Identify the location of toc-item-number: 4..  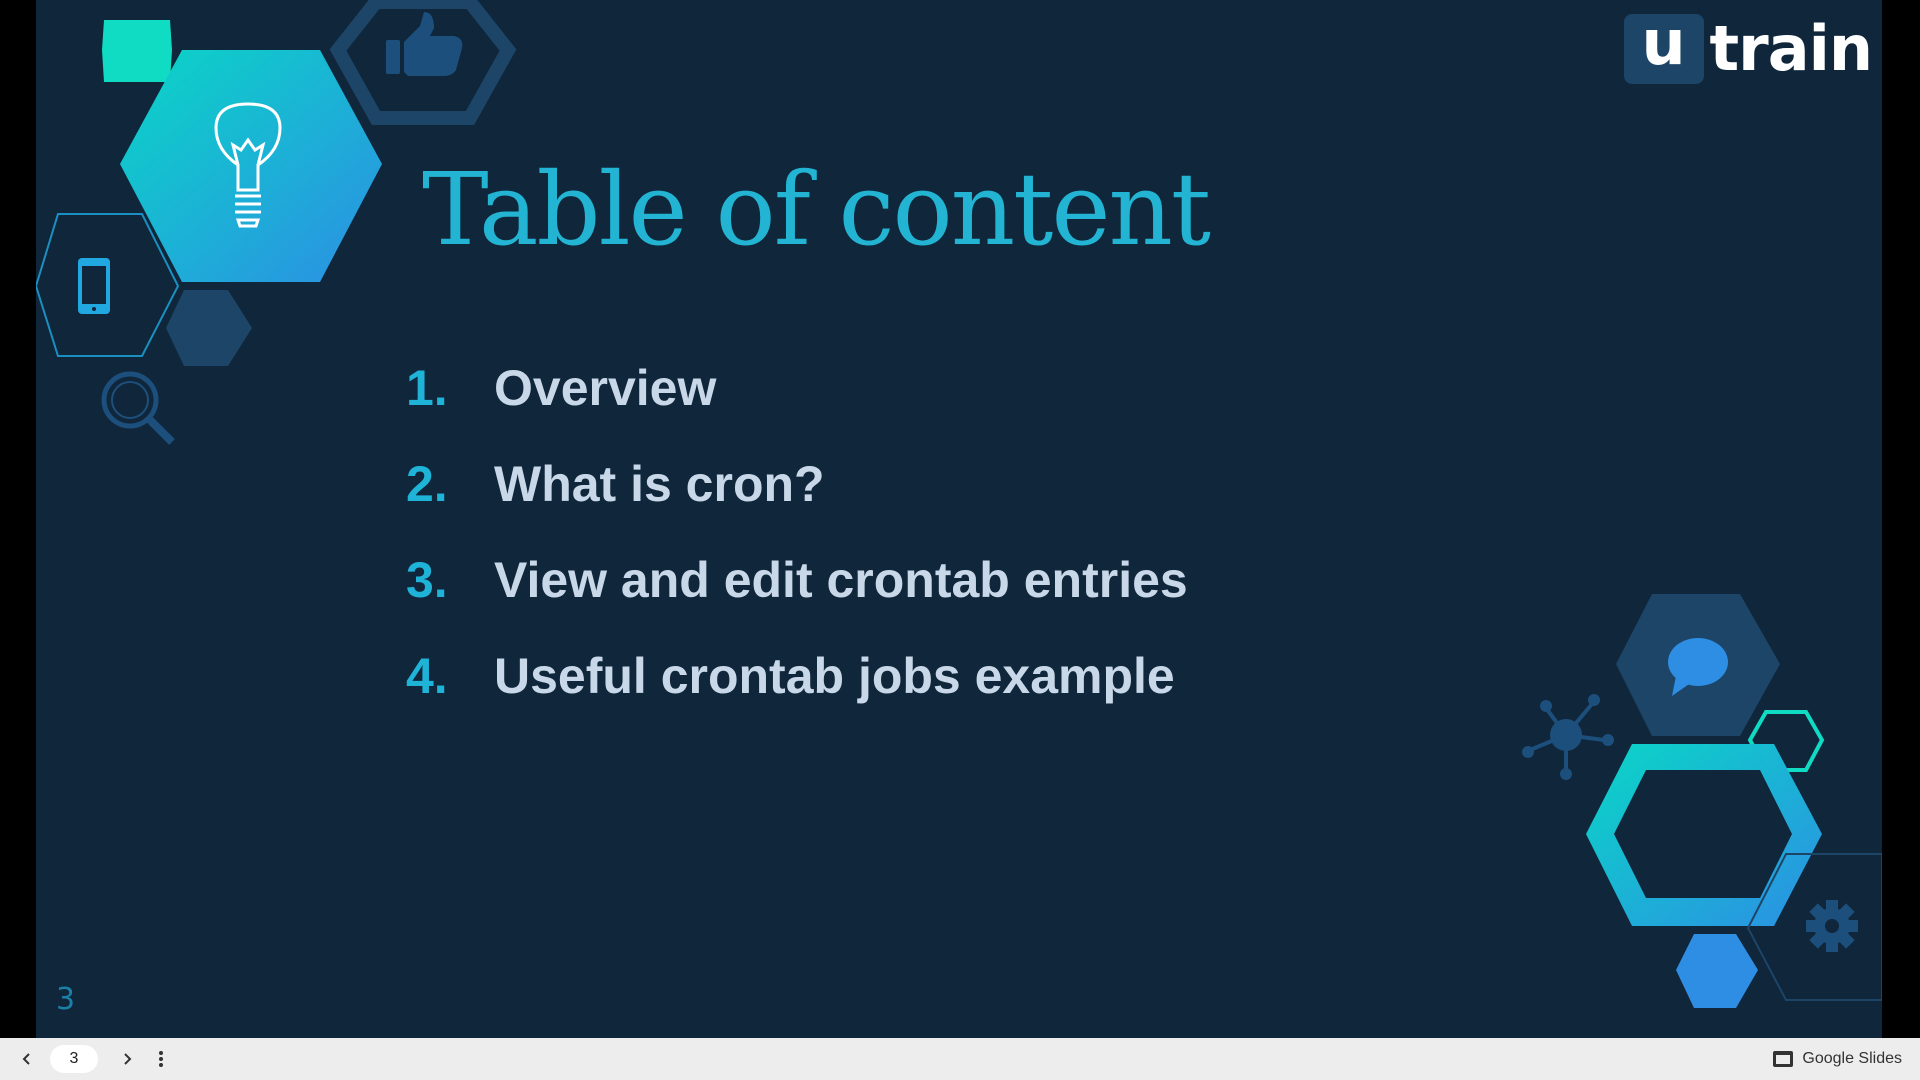
(427, 676).